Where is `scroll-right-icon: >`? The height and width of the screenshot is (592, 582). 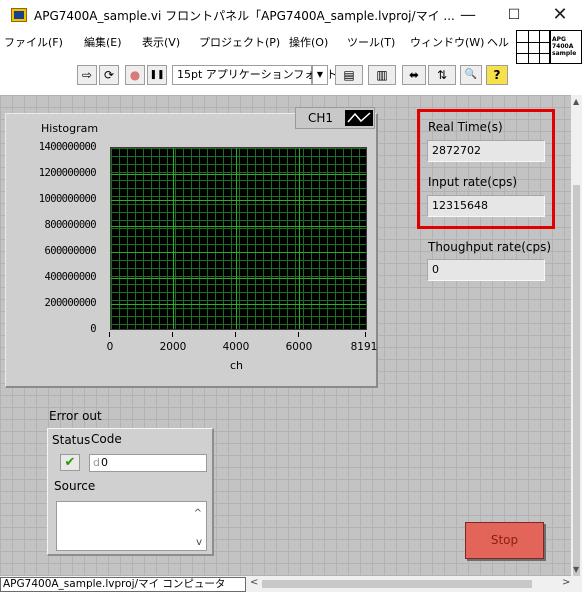 scroll-right-icon: > is located at coordinates (566, 582).